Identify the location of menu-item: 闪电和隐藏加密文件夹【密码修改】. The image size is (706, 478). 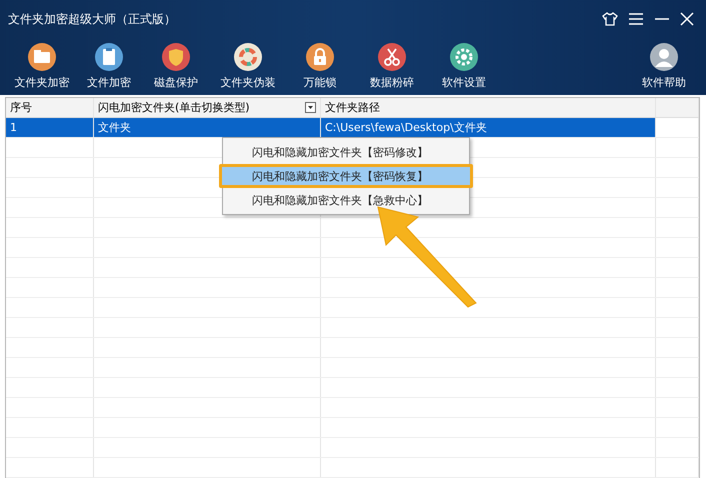
(346, 152).